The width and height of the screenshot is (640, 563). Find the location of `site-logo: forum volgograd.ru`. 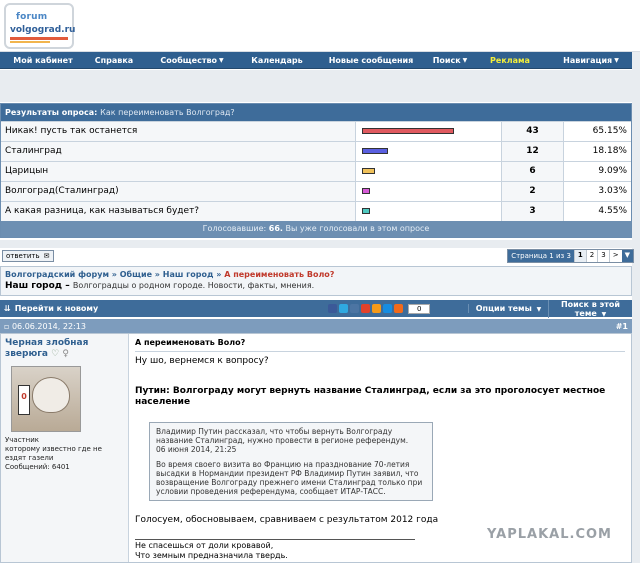

site-logo: forum volgograd.ru is located at coordinates (39, 26).